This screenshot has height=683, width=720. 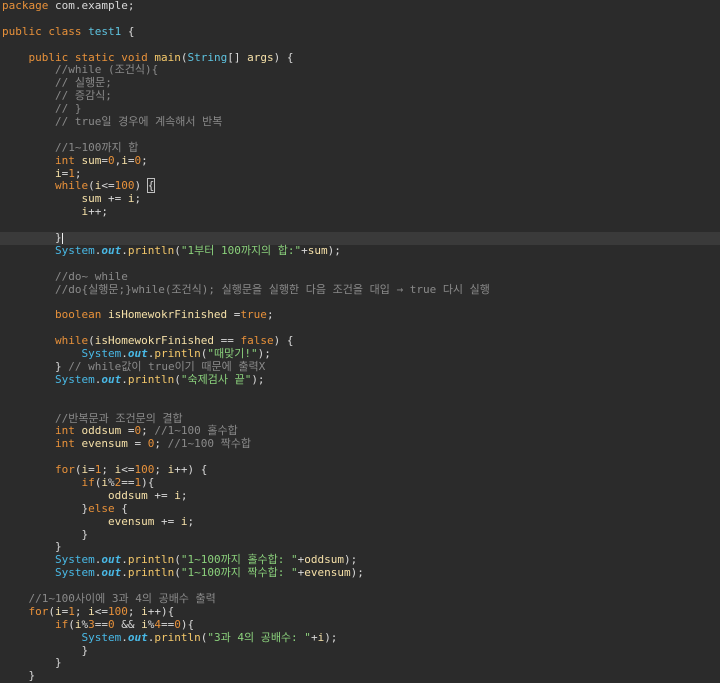 What do you see at coordinates (25, 6) in the screenshot?
I see `code-token: package` at bounding box center [25, 6].